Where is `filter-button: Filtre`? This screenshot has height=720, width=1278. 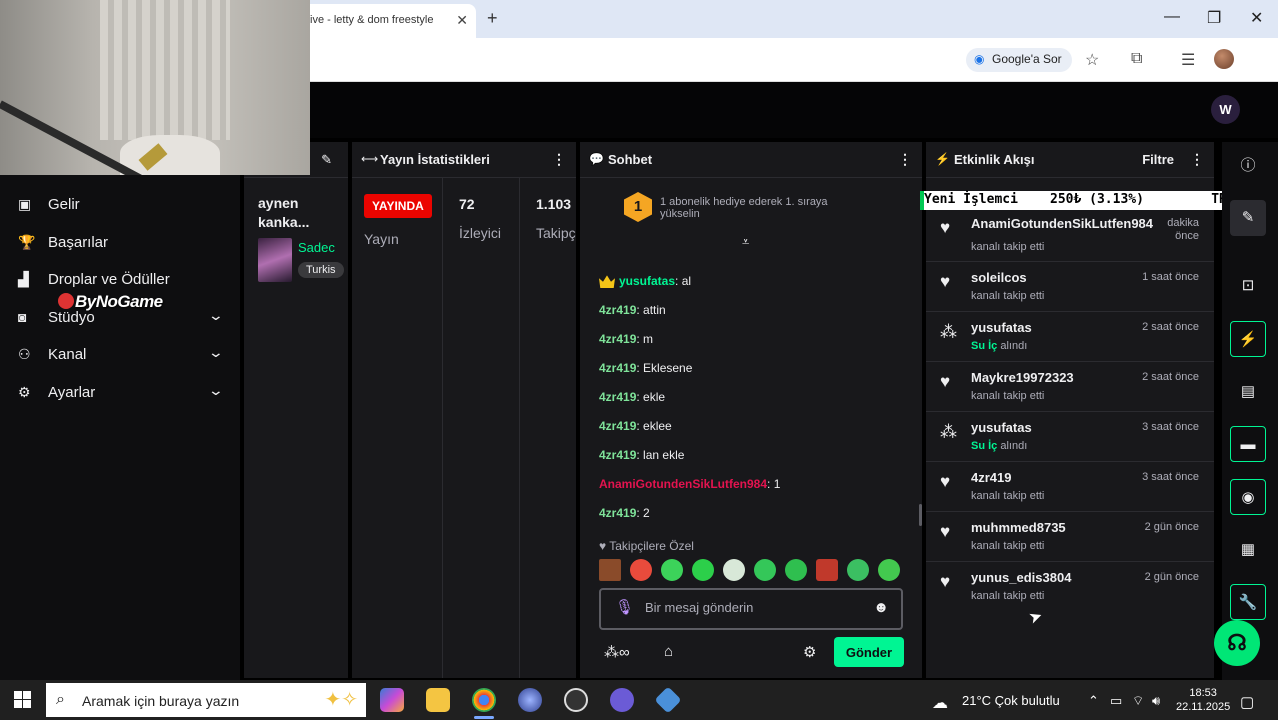 filter-button: Filtre is located at coordinates (1158, 159).